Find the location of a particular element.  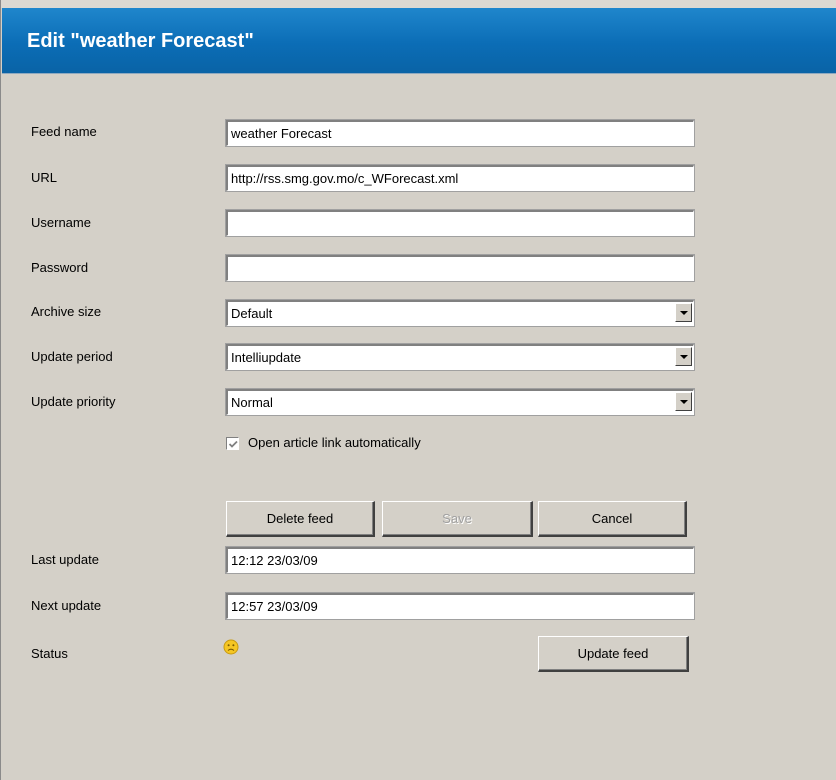

password-field is located at coordinates (460, 268).